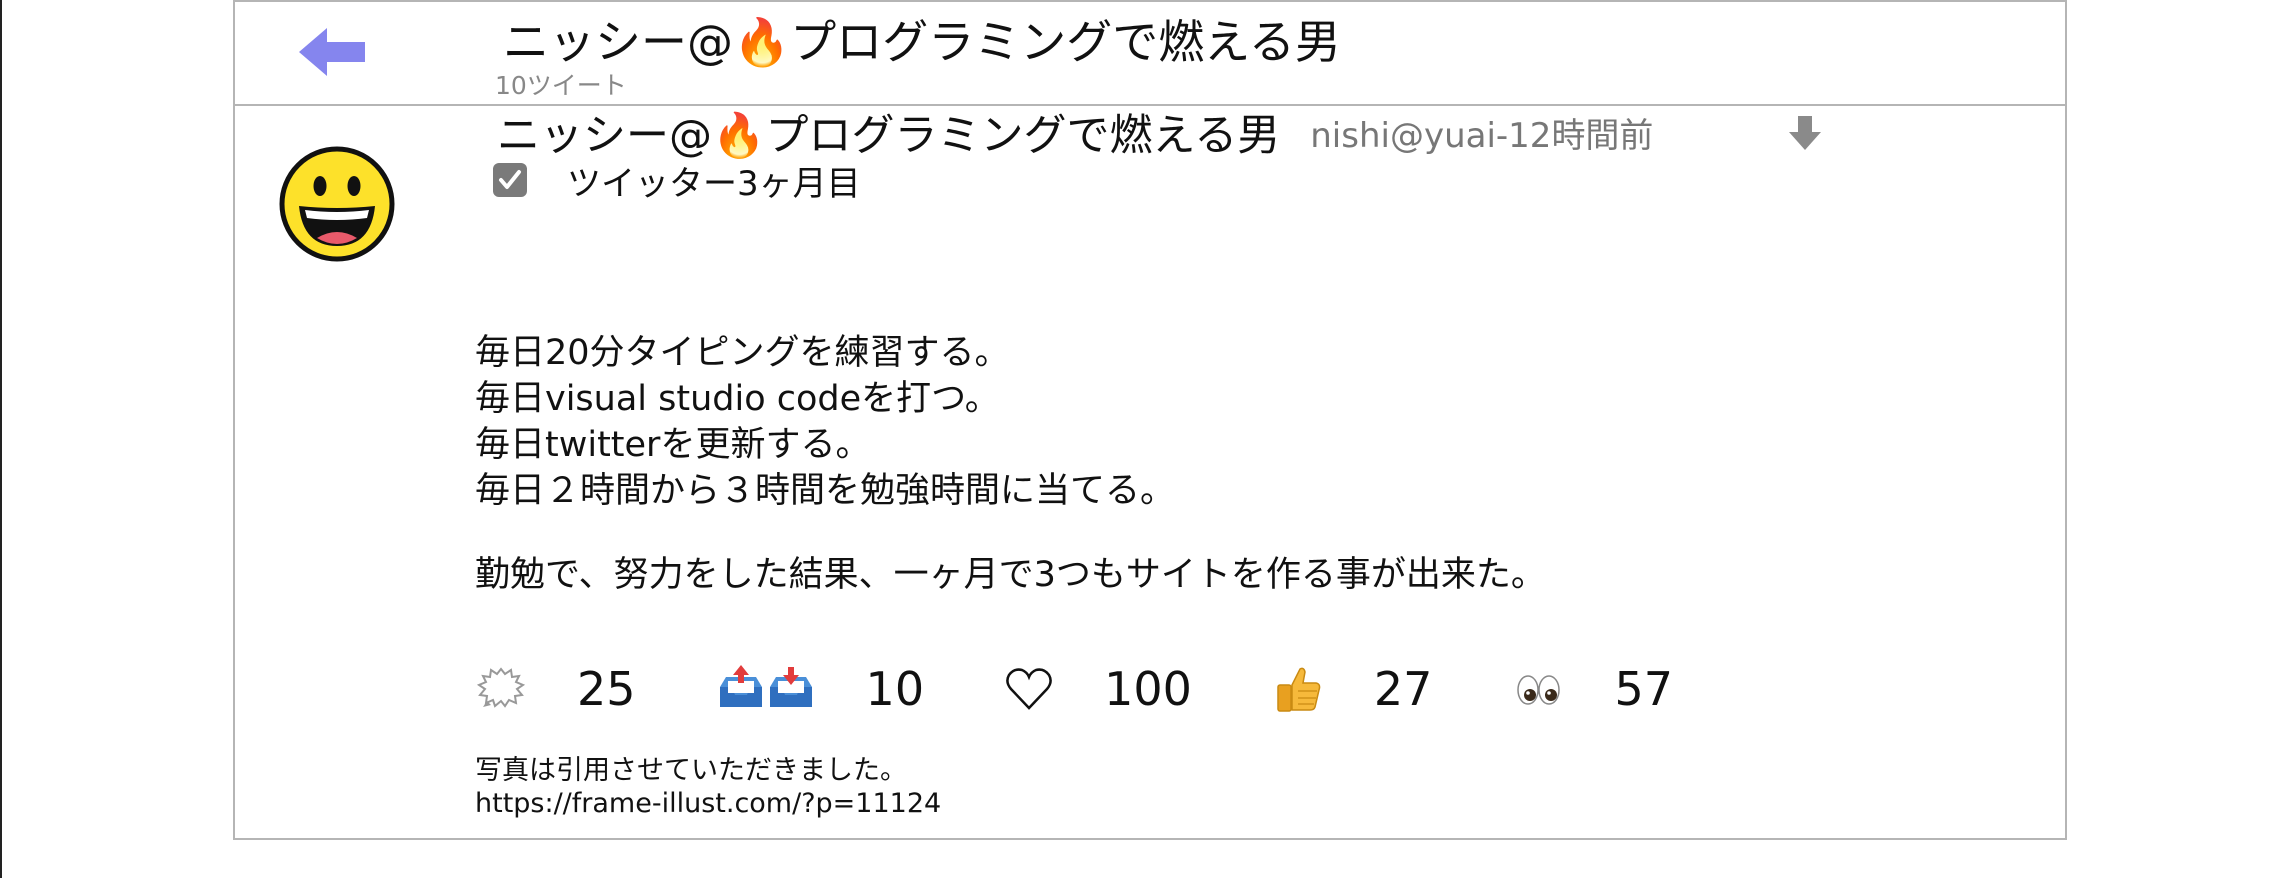 The width and height of the screenshot is (2294, 878). I want to click on eyes-icon, so click(1539, 690).